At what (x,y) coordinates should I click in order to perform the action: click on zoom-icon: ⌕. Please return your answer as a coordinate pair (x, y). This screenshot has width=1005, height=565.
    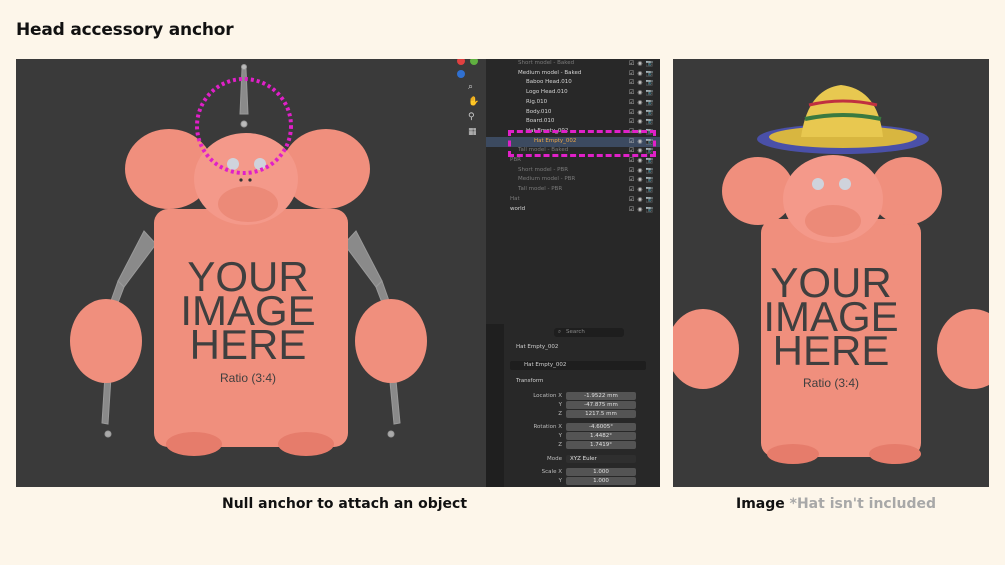
    Looking at the image, I should click on (470, 87).